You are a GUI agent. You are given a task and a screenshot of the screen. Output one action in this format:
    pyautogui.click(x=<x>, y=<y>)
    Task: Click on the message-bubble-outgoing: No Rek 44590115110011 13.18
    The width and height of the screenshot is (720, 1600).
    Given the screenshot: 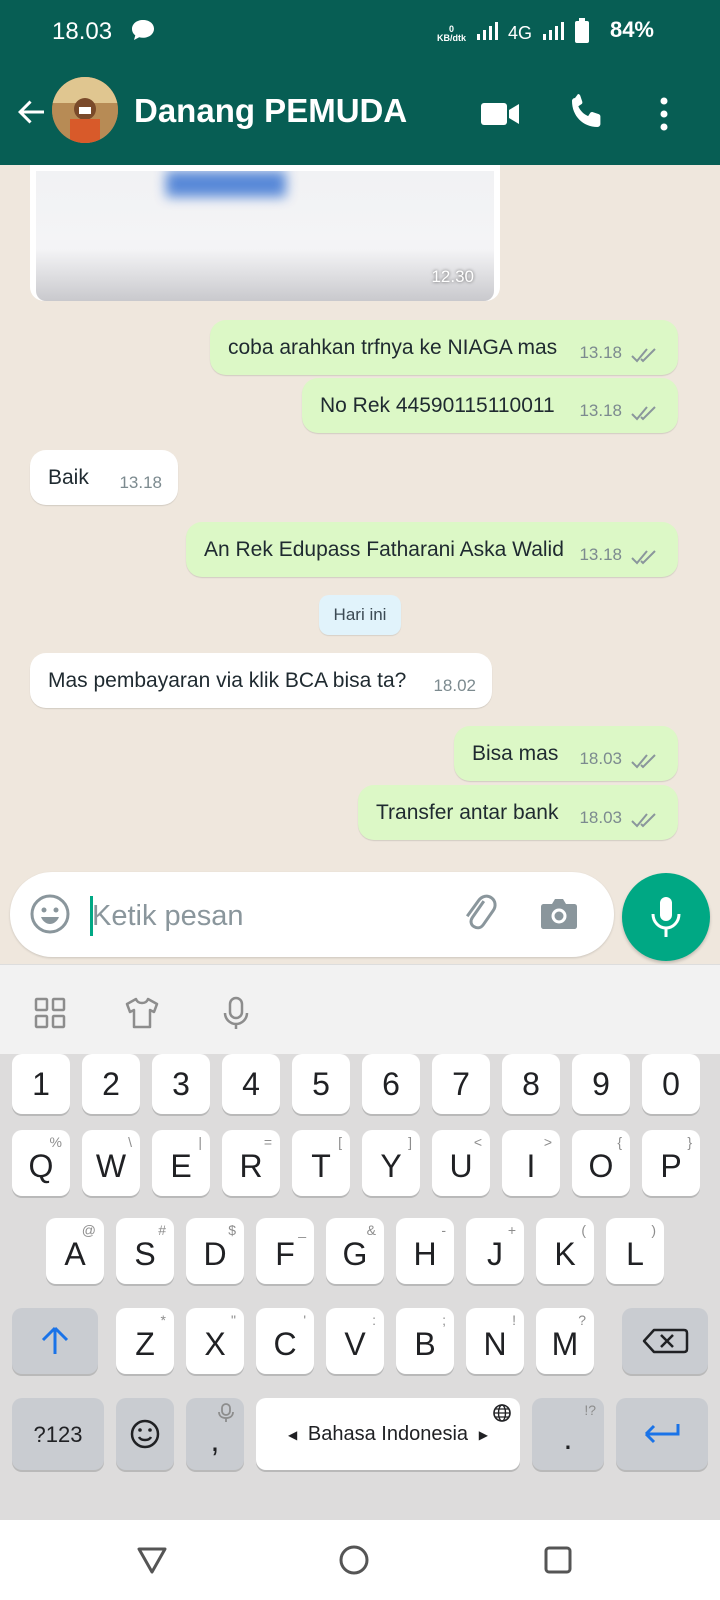 What is the action you would take?
    pyautogui.click(x=490, y=405)
    